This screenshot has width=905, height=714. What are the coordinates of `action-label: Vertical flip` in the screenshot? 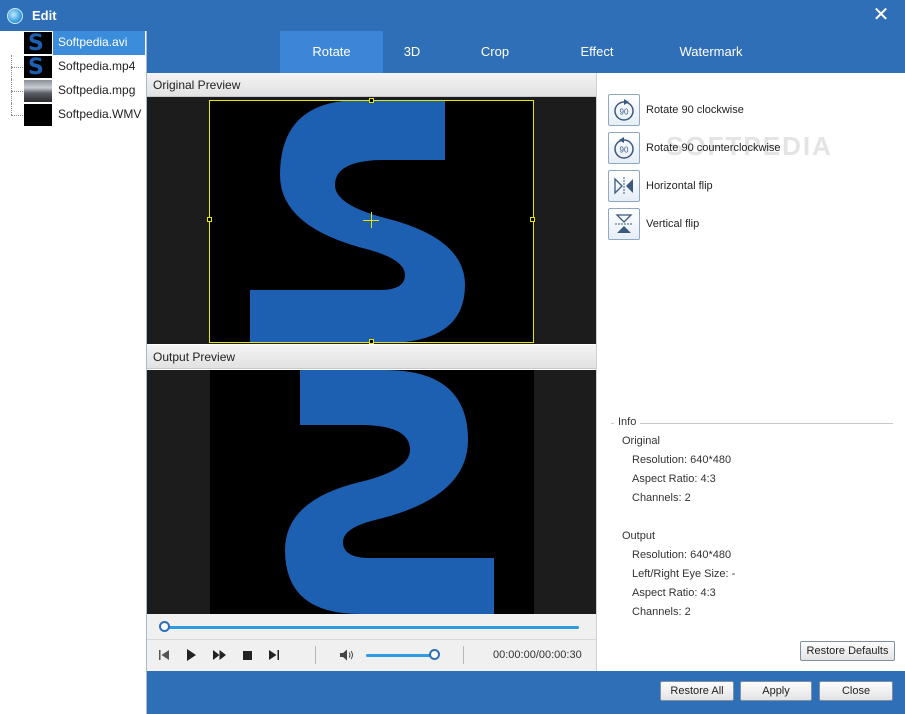 It's located at (673, 224).